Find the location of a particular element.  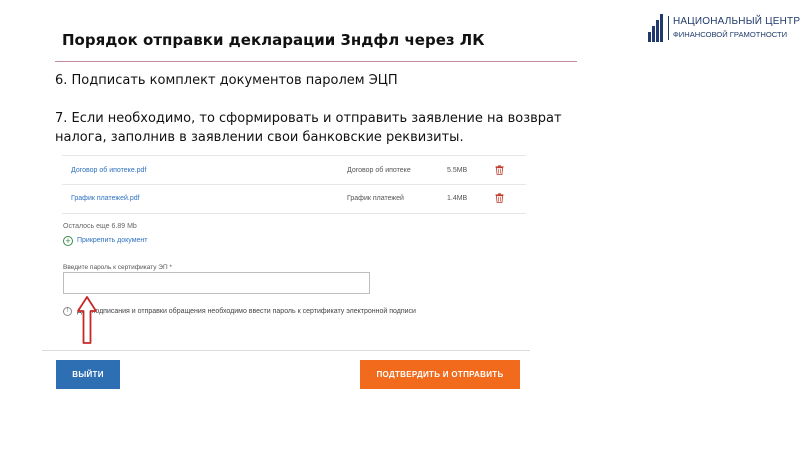

form-divider is located at coordinates (286, 350).